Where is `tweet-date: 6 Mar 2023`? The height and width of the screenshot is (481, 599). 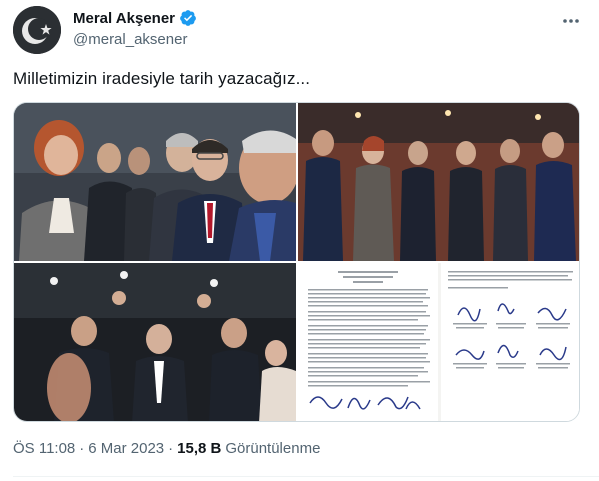 tweet-date: 6 Mar 2023 is located at coordinates (126, 448).